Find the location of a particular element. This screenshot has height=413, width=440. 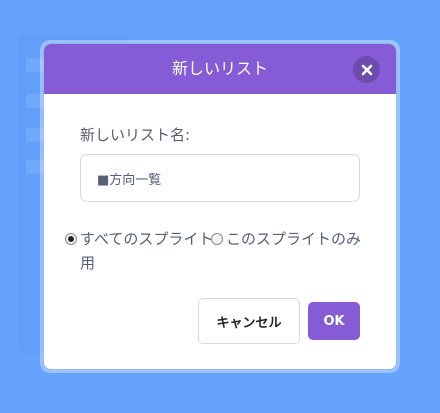

scope-radio-group: すべてのスプライト用 このスプライトのみ is located at coordinates (217, 252).